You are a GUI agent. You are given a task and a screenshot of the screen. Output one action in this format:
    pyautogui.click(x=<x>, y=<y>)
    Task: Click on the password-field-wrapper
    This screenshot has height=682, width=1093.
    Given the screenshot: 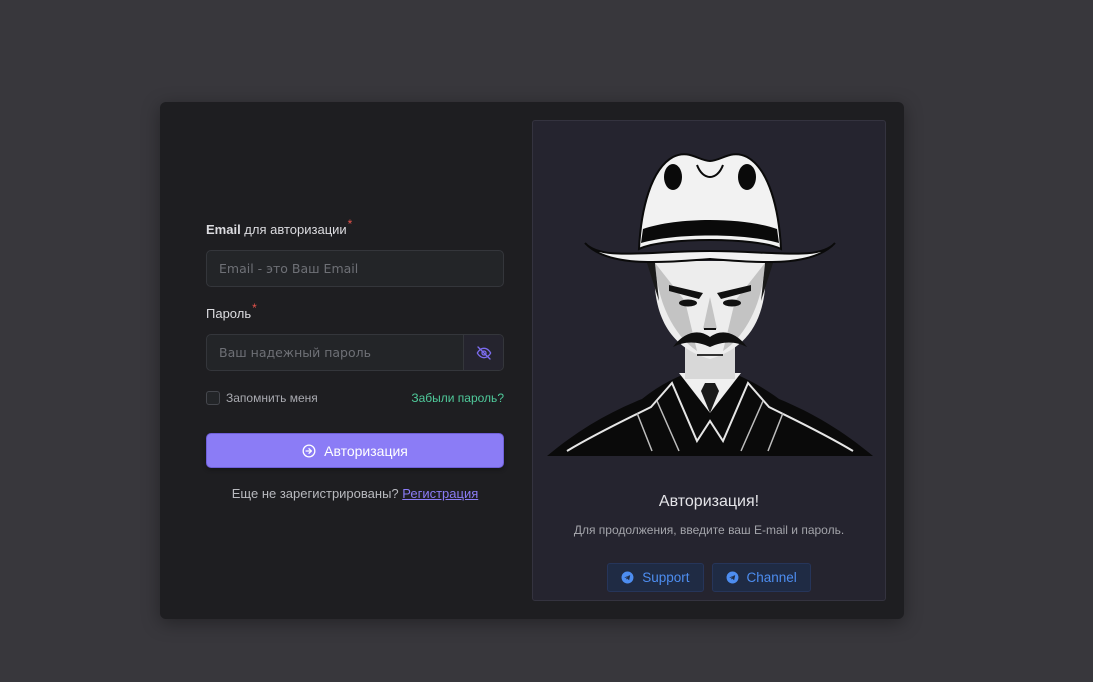 What is the action you would take?
    pyautogui.click(x=355, y=352)
    